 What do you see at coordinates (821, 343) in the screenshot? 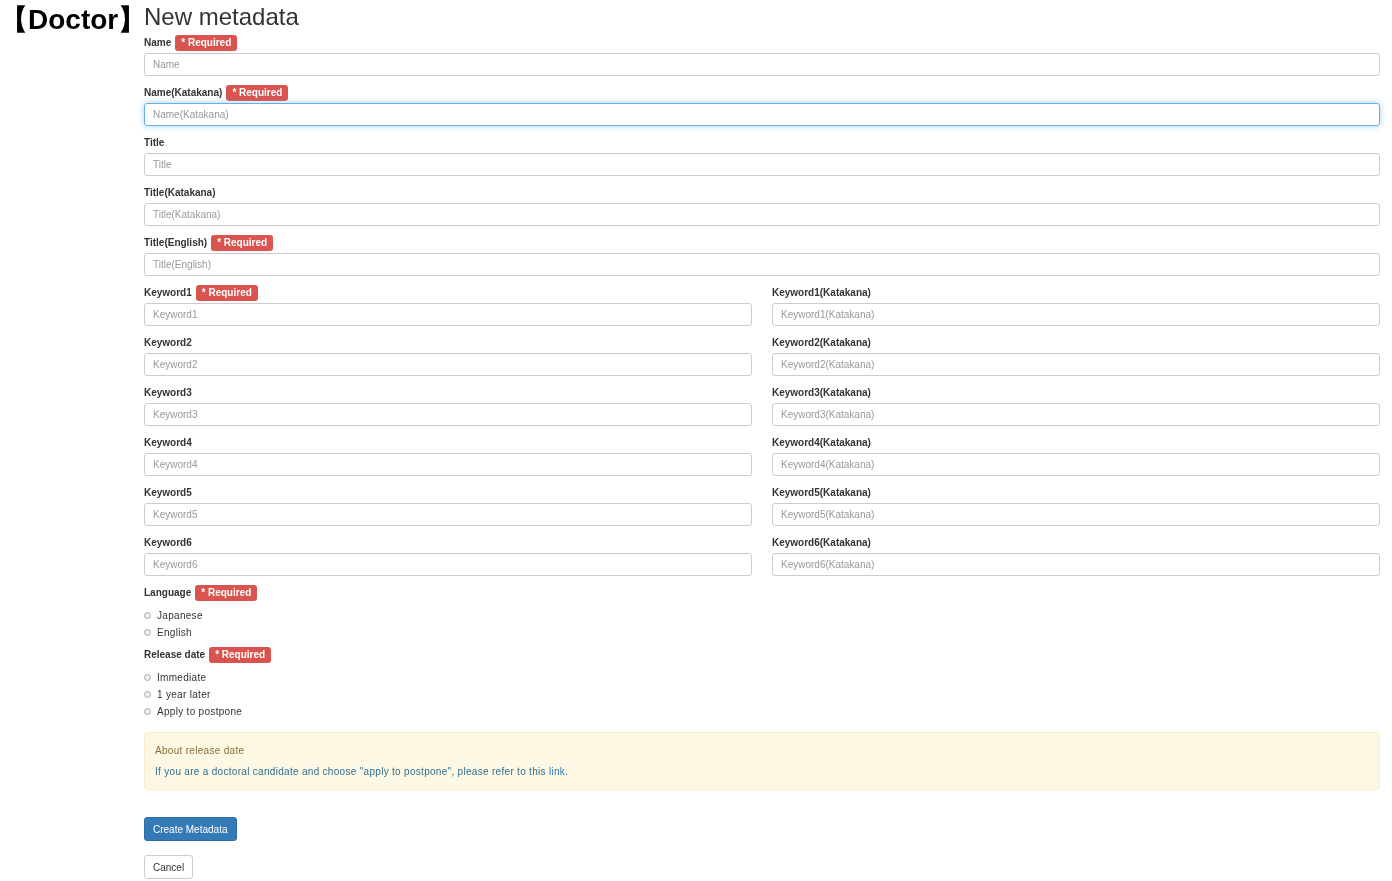
I see `field-label: Keyword2(Katakana)` at bounding box center [821, 343].